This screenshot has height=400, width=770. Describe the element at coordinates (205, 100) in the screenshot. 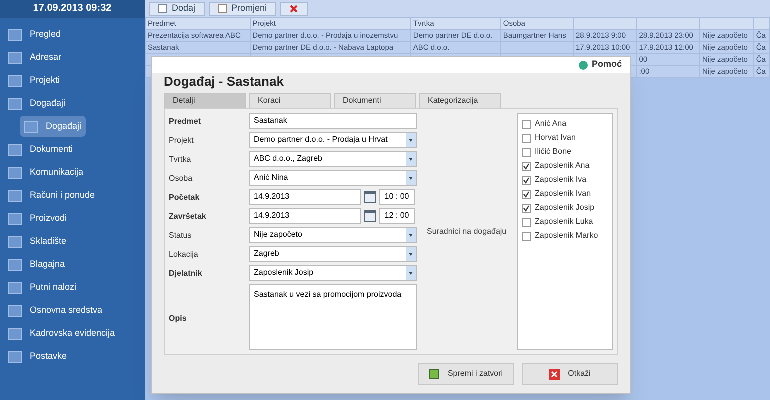

I see `tab: Detalji` at that location.